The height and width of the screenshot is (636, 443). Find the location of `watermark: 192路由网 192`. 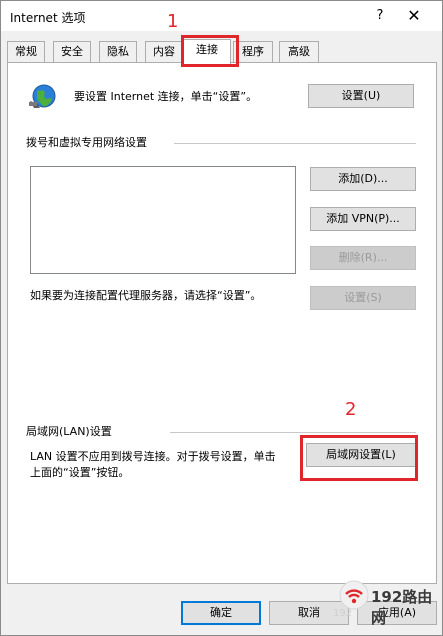

watermark: 192路由网 192 is located at coordinates (381, 603).